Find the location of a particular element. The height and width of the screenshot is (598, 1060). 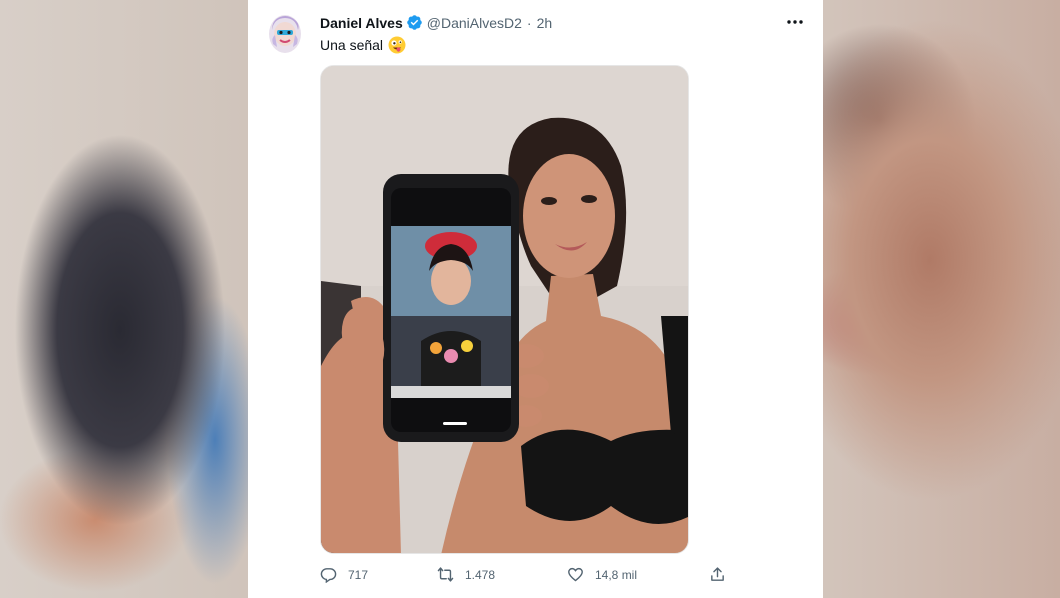

tweet-body: Una señal is located at coordinates (352, 45).